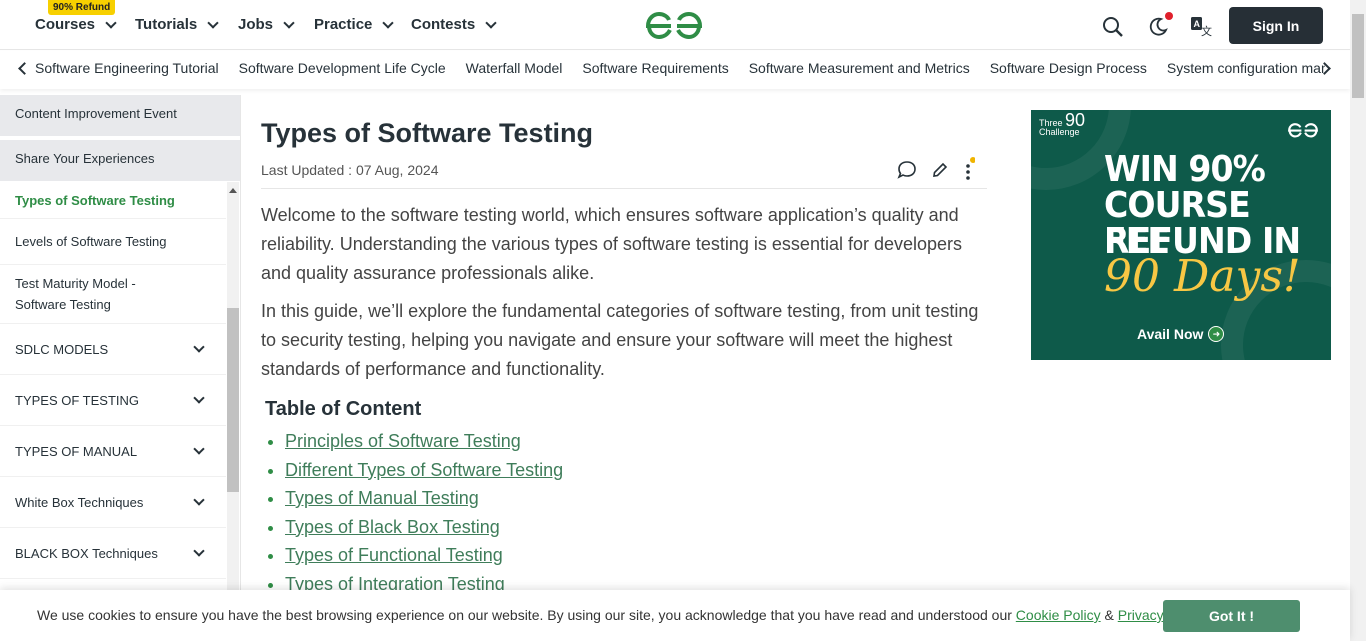 The width and height of the screenshot is (1366, 641). What do you see at coordinates (636, 470) in the screenshot?
I see `toc-item: Different Types of Software Testing` at bounding box center [636, 470].